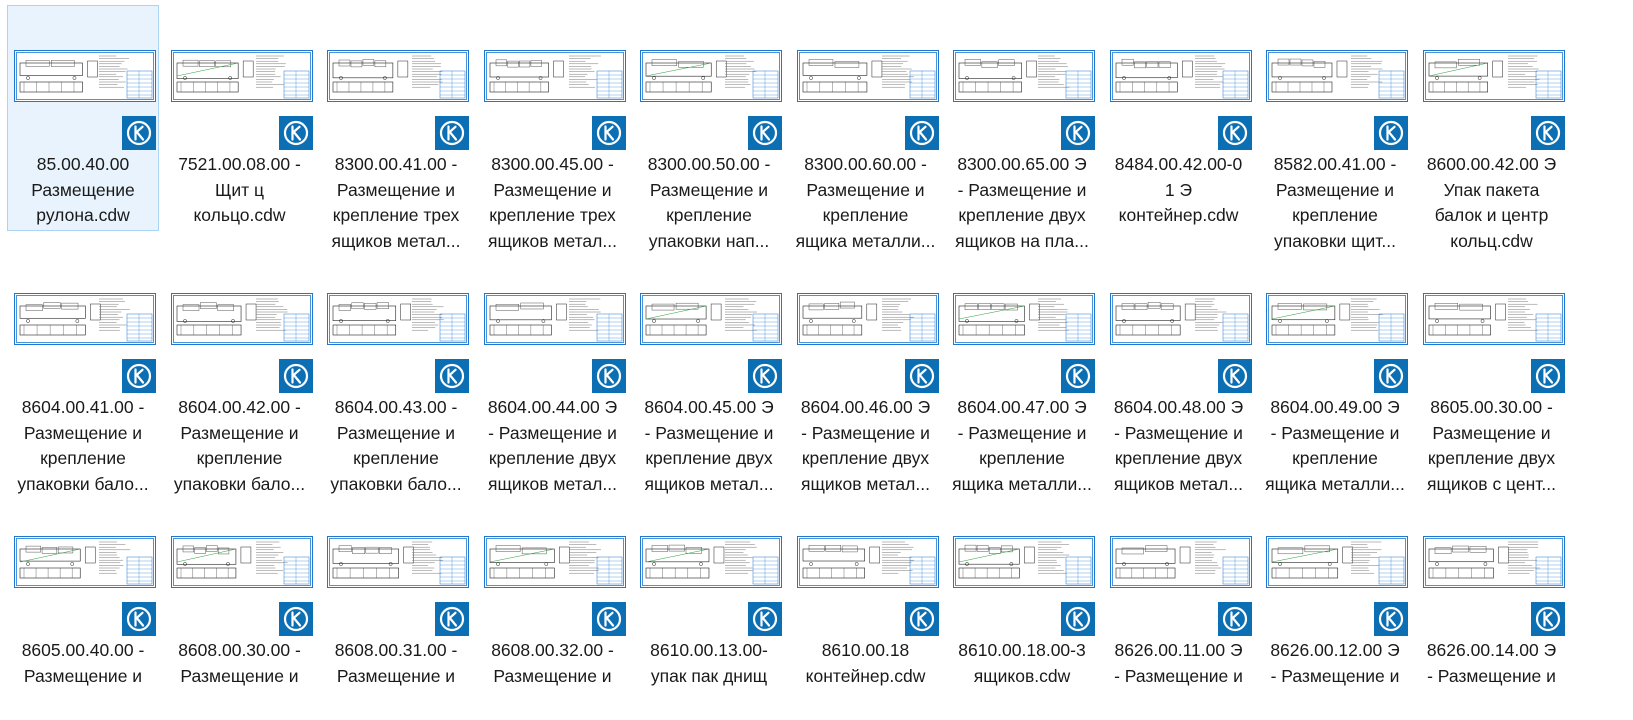 The height and width of the screenshot is (720, 1633). What do you see at coordinates (240, 118) in the screenshot?
I see `file-item: 7521.00.08.00 - Щит ц кольцо.cdw` at bounding box center [240, 118].